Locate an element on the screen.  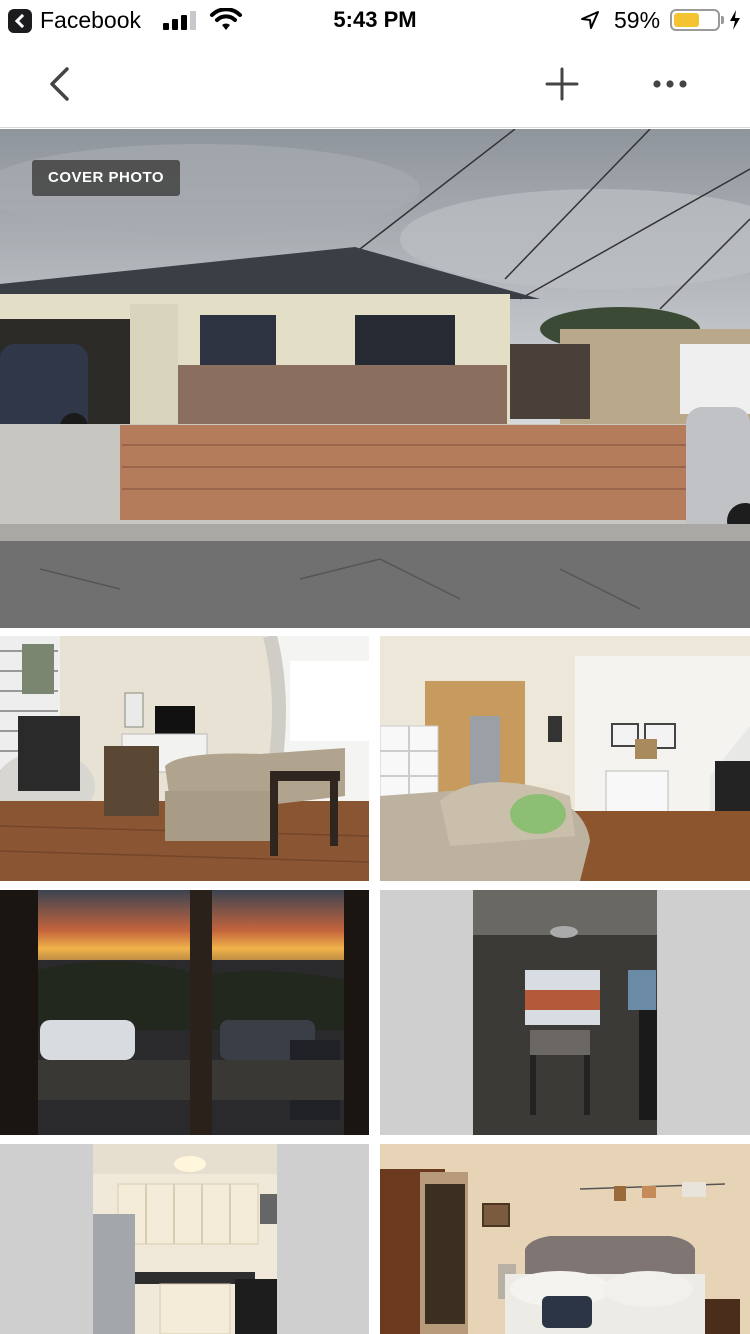
plus-icon is located at coordinates (562, 84).